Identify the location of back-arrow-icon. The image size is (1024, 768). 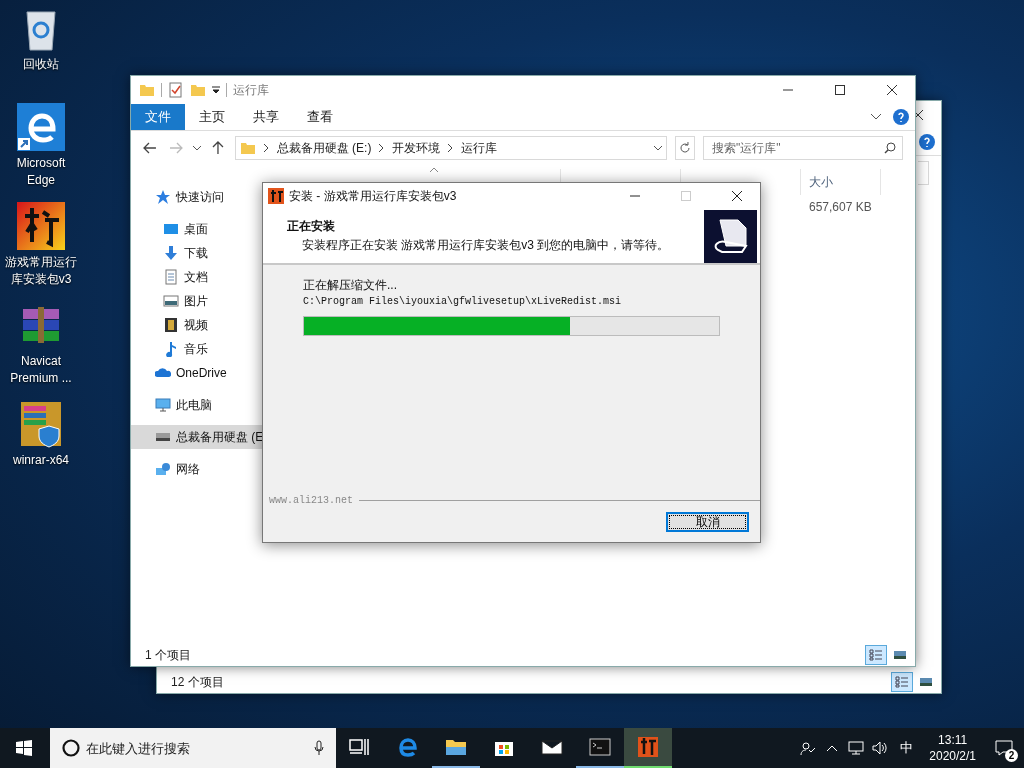
(150, 148).